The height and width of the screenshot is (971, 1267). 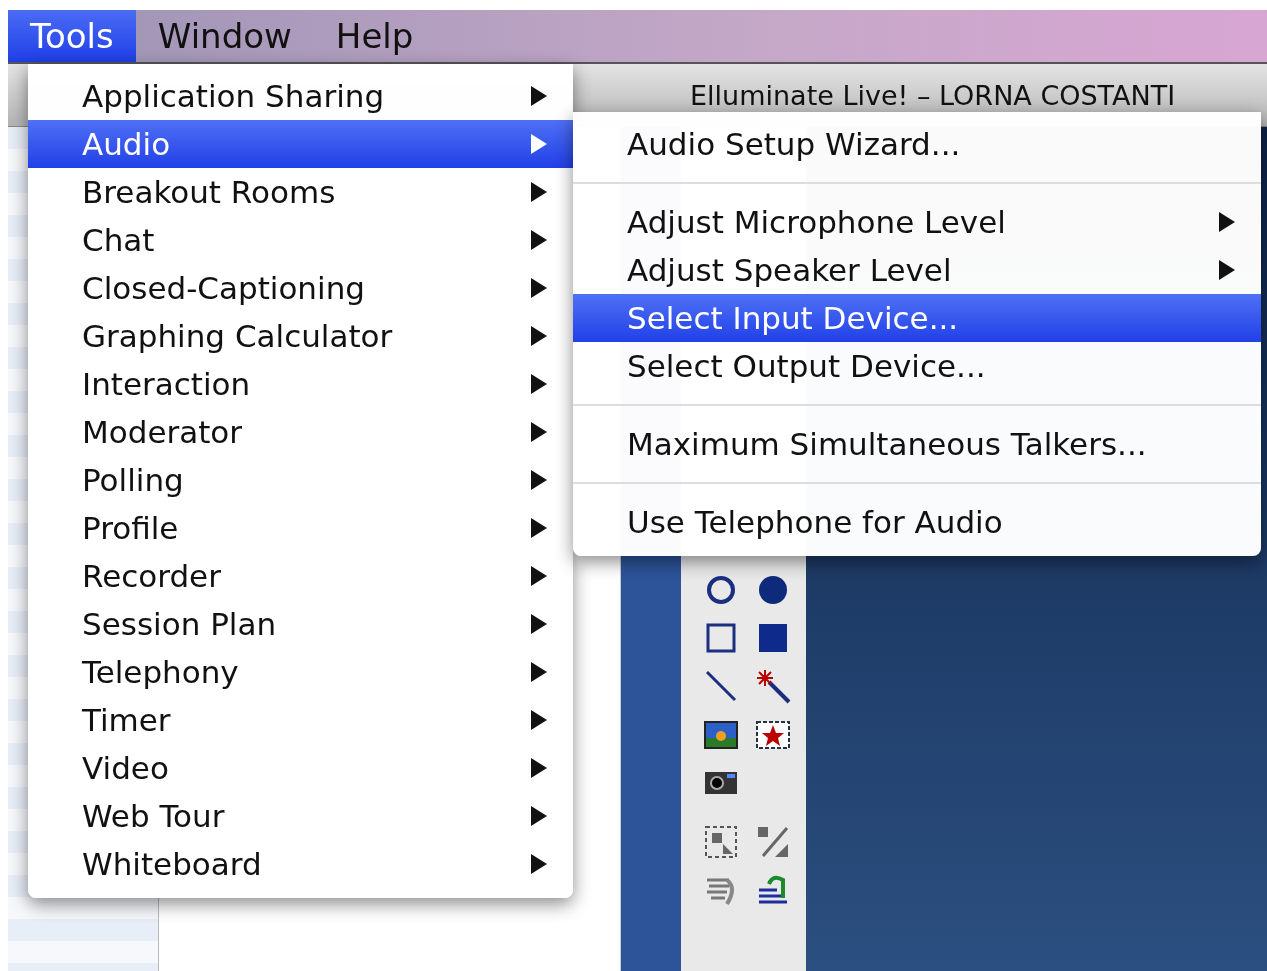 What do you see at coordinates (224, 36) in the screenshot?
I see `menu-bar-item: Window` at bounding box center [224, 36].